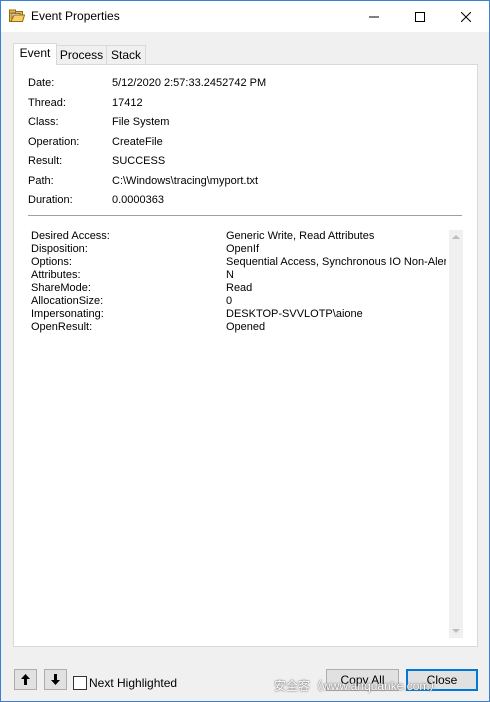 This screenshot has width=490, height=702. What do you see at coordinates (59, 249) in the screenshot?
I see `detail-label: Disposition:` at bounding box center [59, 249].